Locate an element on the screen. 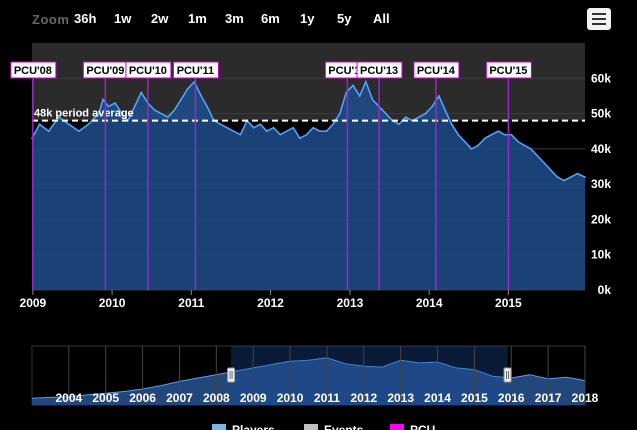  legend-label: Players is located at coordinates (253, 426).